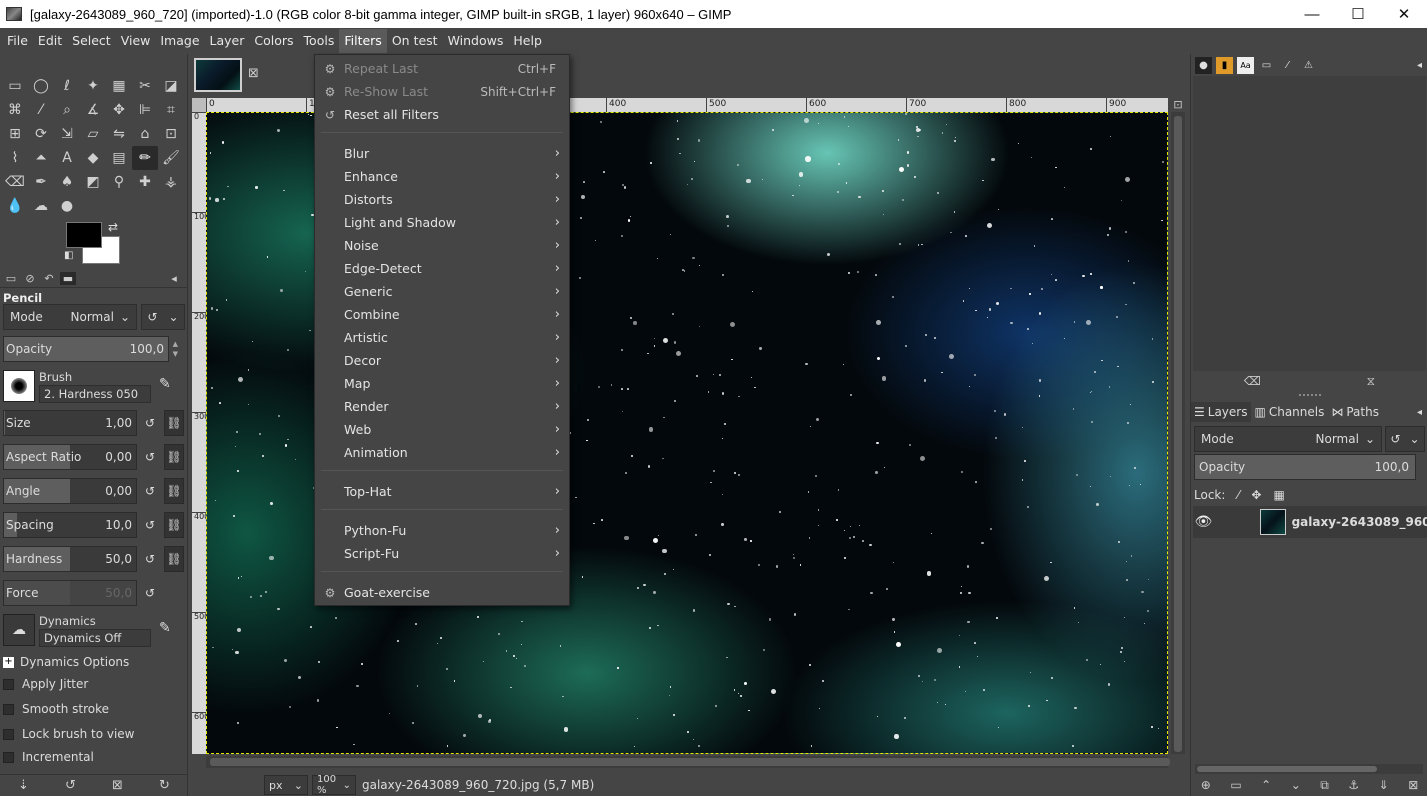 The image size is (1427, 796). What do you see at coordinates (442, 491) in the screenshot?
I see `menu-item-top-hat: Top-Hat ›` at bounding box center [442, 491].